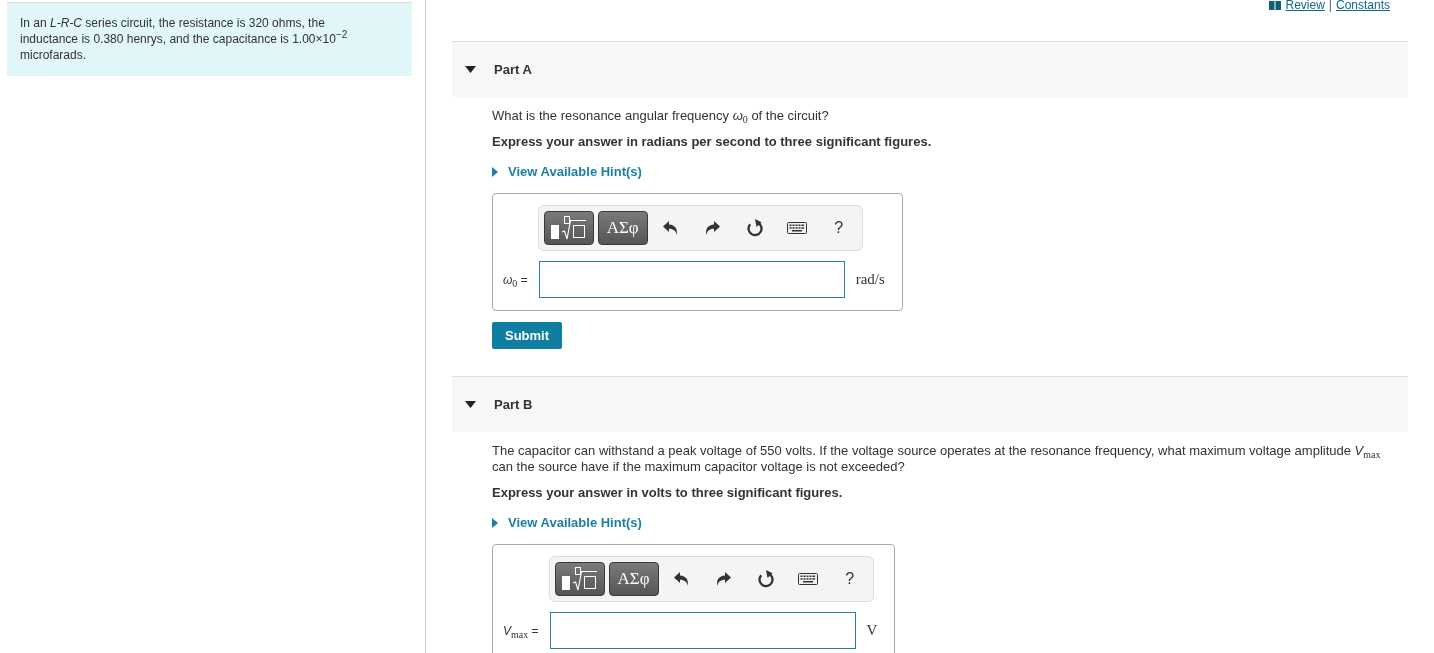 The width and height of the screenshot is (1434, 653). I want to click on question-text: The capacitor can withstand a peak voltage of 550 volts. If the voltage source operates at the resonance frequency, what maximum voltage amplitude V$_{max}$ can the source have if the maximum capacitor voltage is not exceeded?, so click(937, 459).